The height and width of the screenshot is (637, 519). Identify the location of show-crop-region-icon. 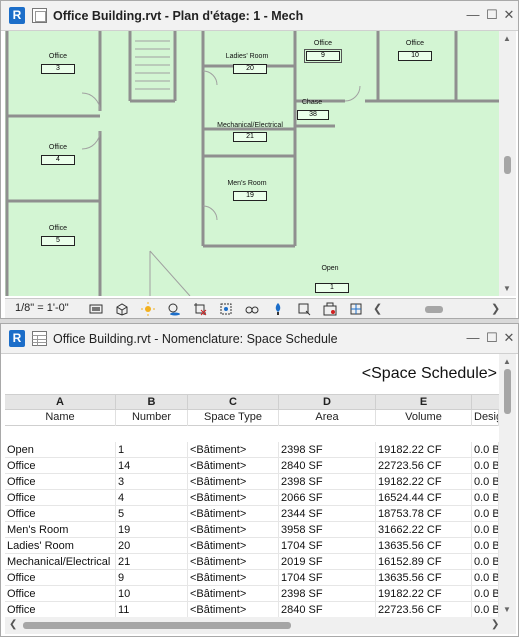
(226, 309).